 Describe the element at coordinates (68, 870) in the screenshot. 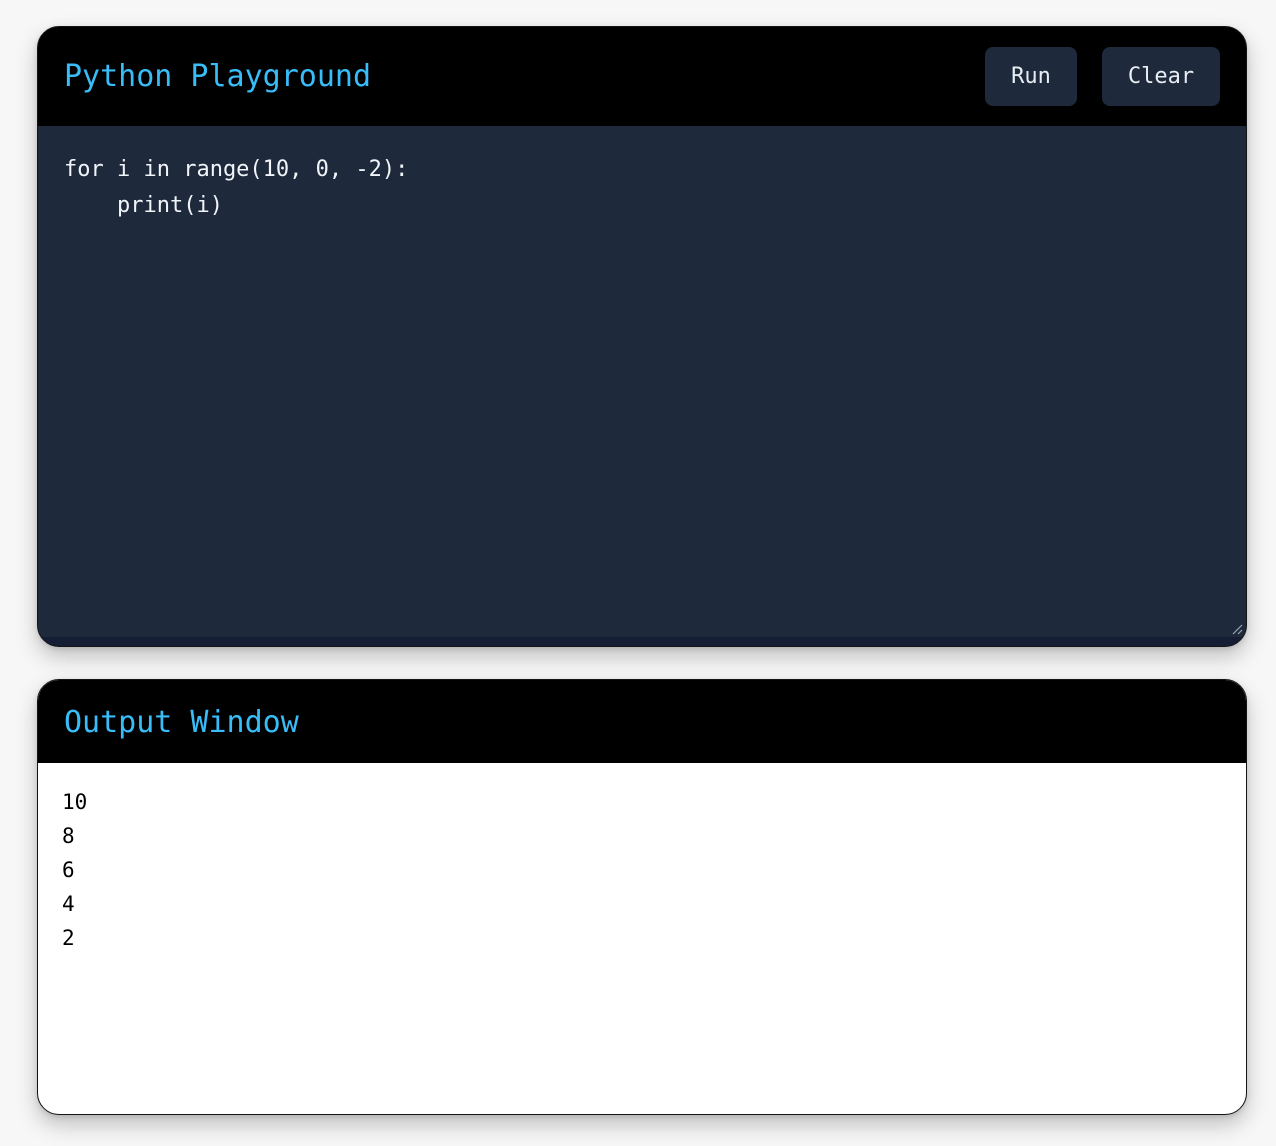

I see `output-line: 6` at that location.